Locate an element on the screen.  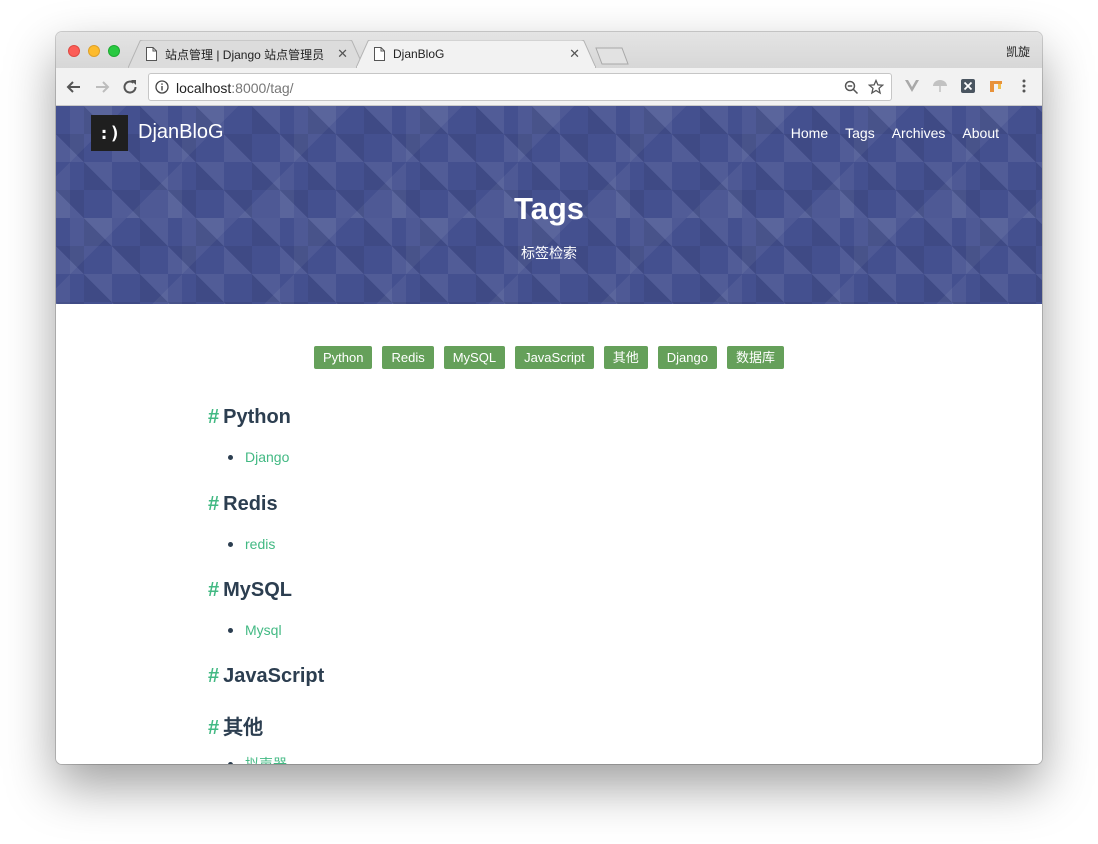
tab-strip: 站点管理 | Django 站点管理员 ✕ DjanBloG ✕ 凯旋 is located at coordinates (549, 50).